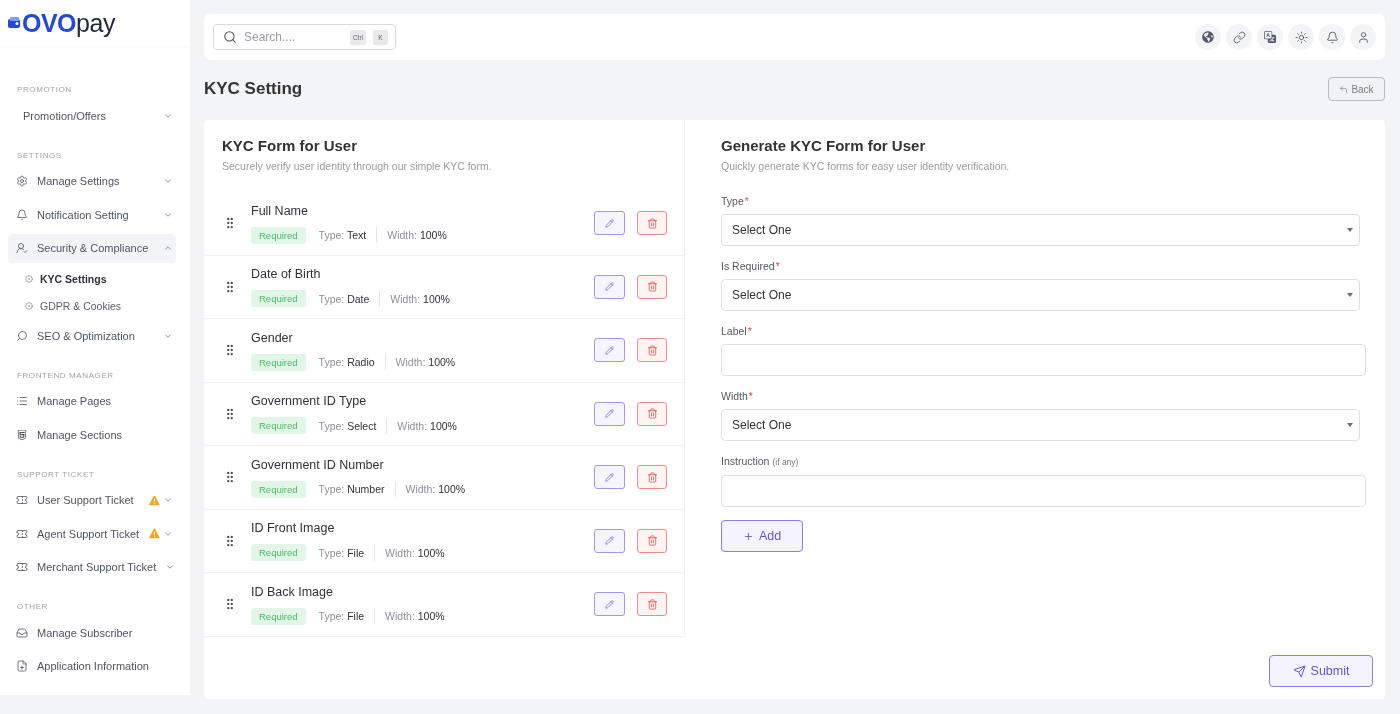  What do you see at coordinates (92, 434) in the screenshot?
I see `nav-item: Manage Sections` at bounding box center [92, 434].